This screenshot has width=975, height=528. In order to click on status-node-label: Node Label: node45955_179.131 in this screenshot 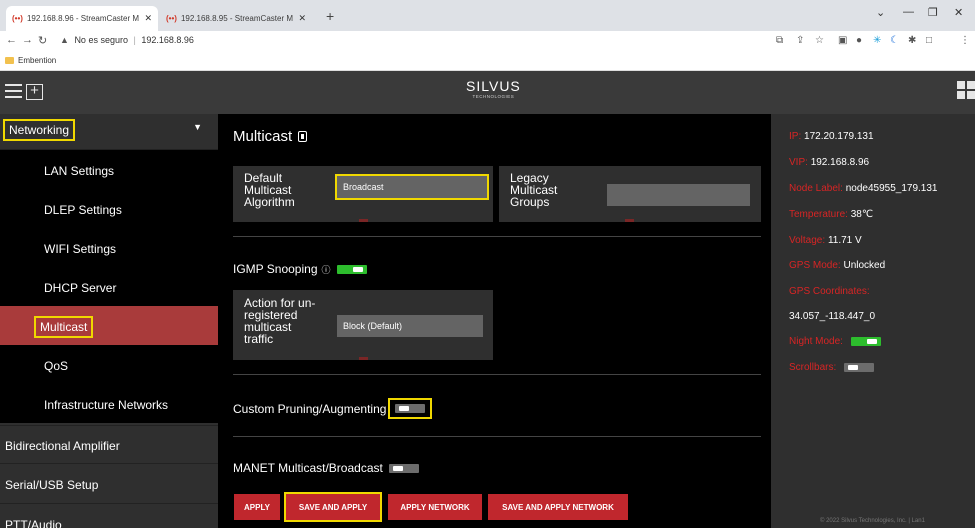, I will do `click(863, 188)`.